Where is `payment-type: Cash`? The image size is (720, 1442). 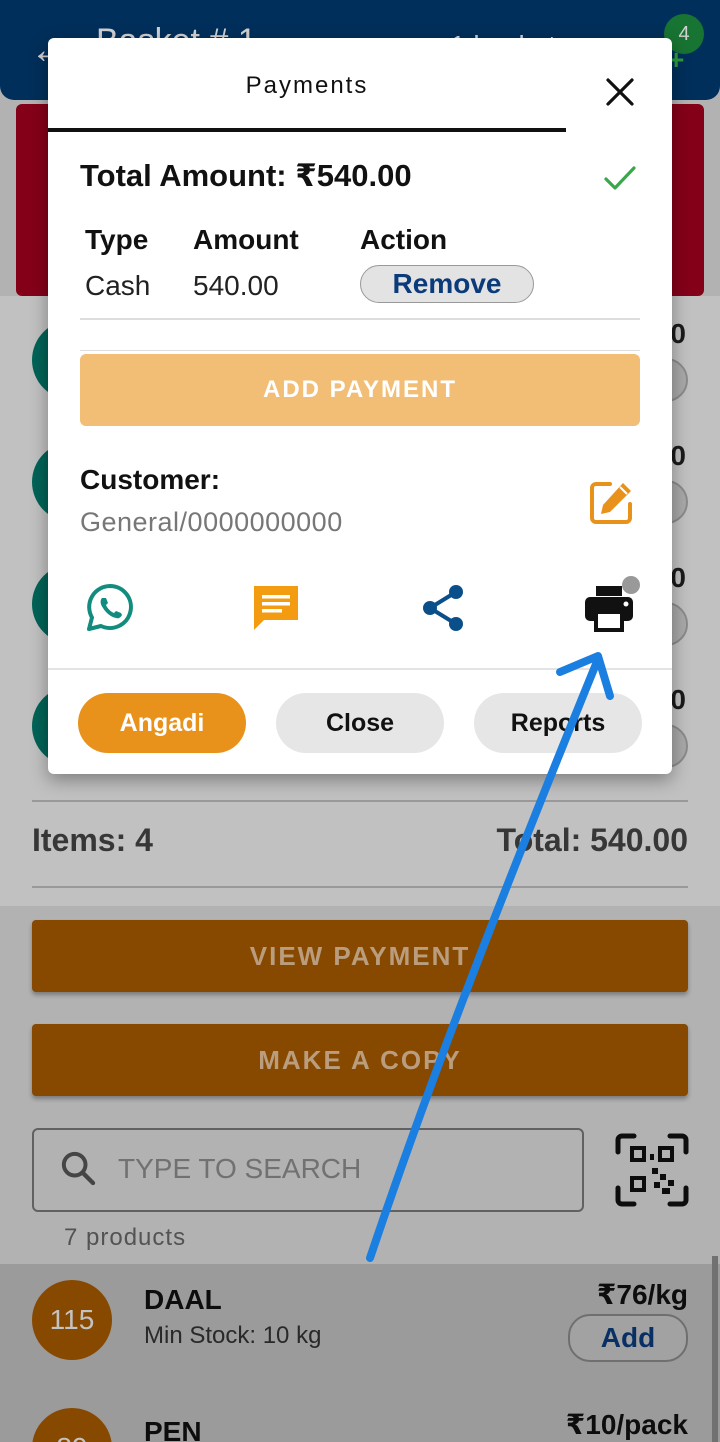
payment-type: Cash is located at coordinates (118, 285).